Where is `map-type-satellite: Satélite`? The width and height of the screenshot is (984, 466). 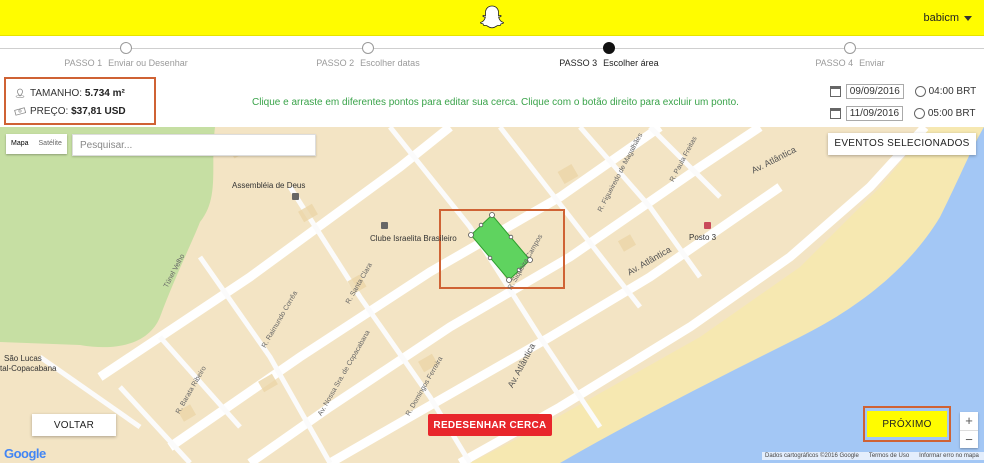 map-type-satellite: Satélite is located at coordinates (50, 144).